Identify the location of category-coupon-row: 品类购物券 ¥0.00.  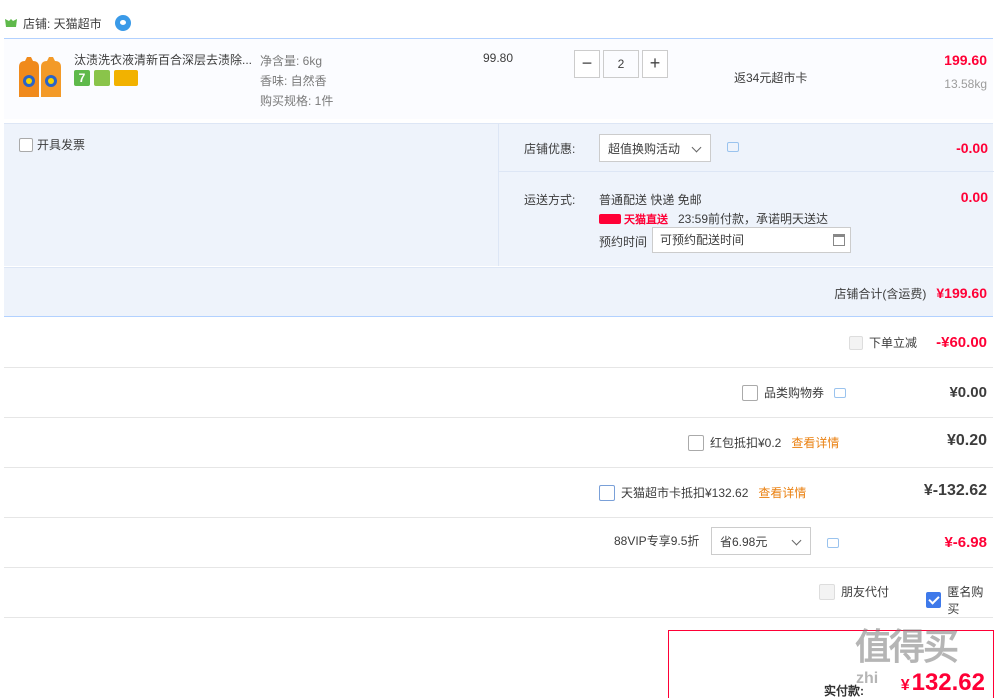
(498, 393).